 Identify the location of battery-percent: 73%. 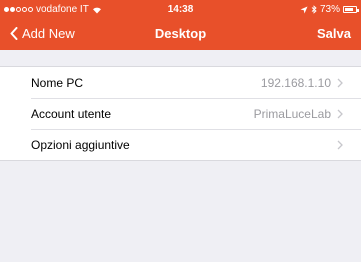
(329, 9).